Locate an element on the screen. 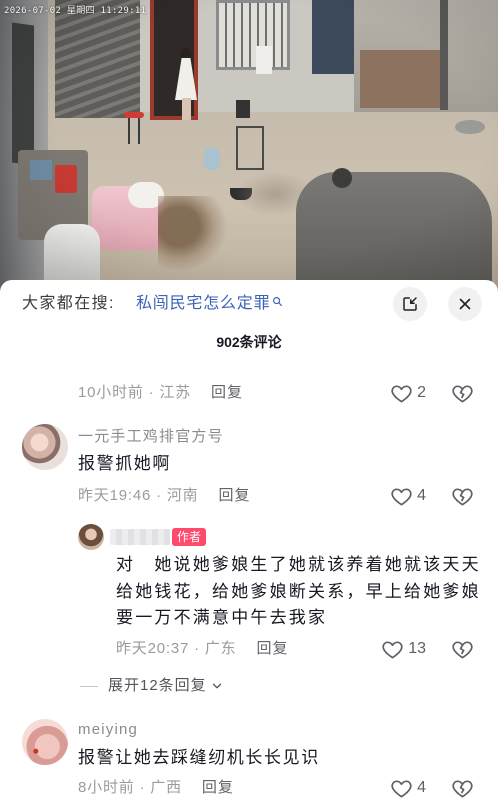  close-button is located at coordinates (465, 304).